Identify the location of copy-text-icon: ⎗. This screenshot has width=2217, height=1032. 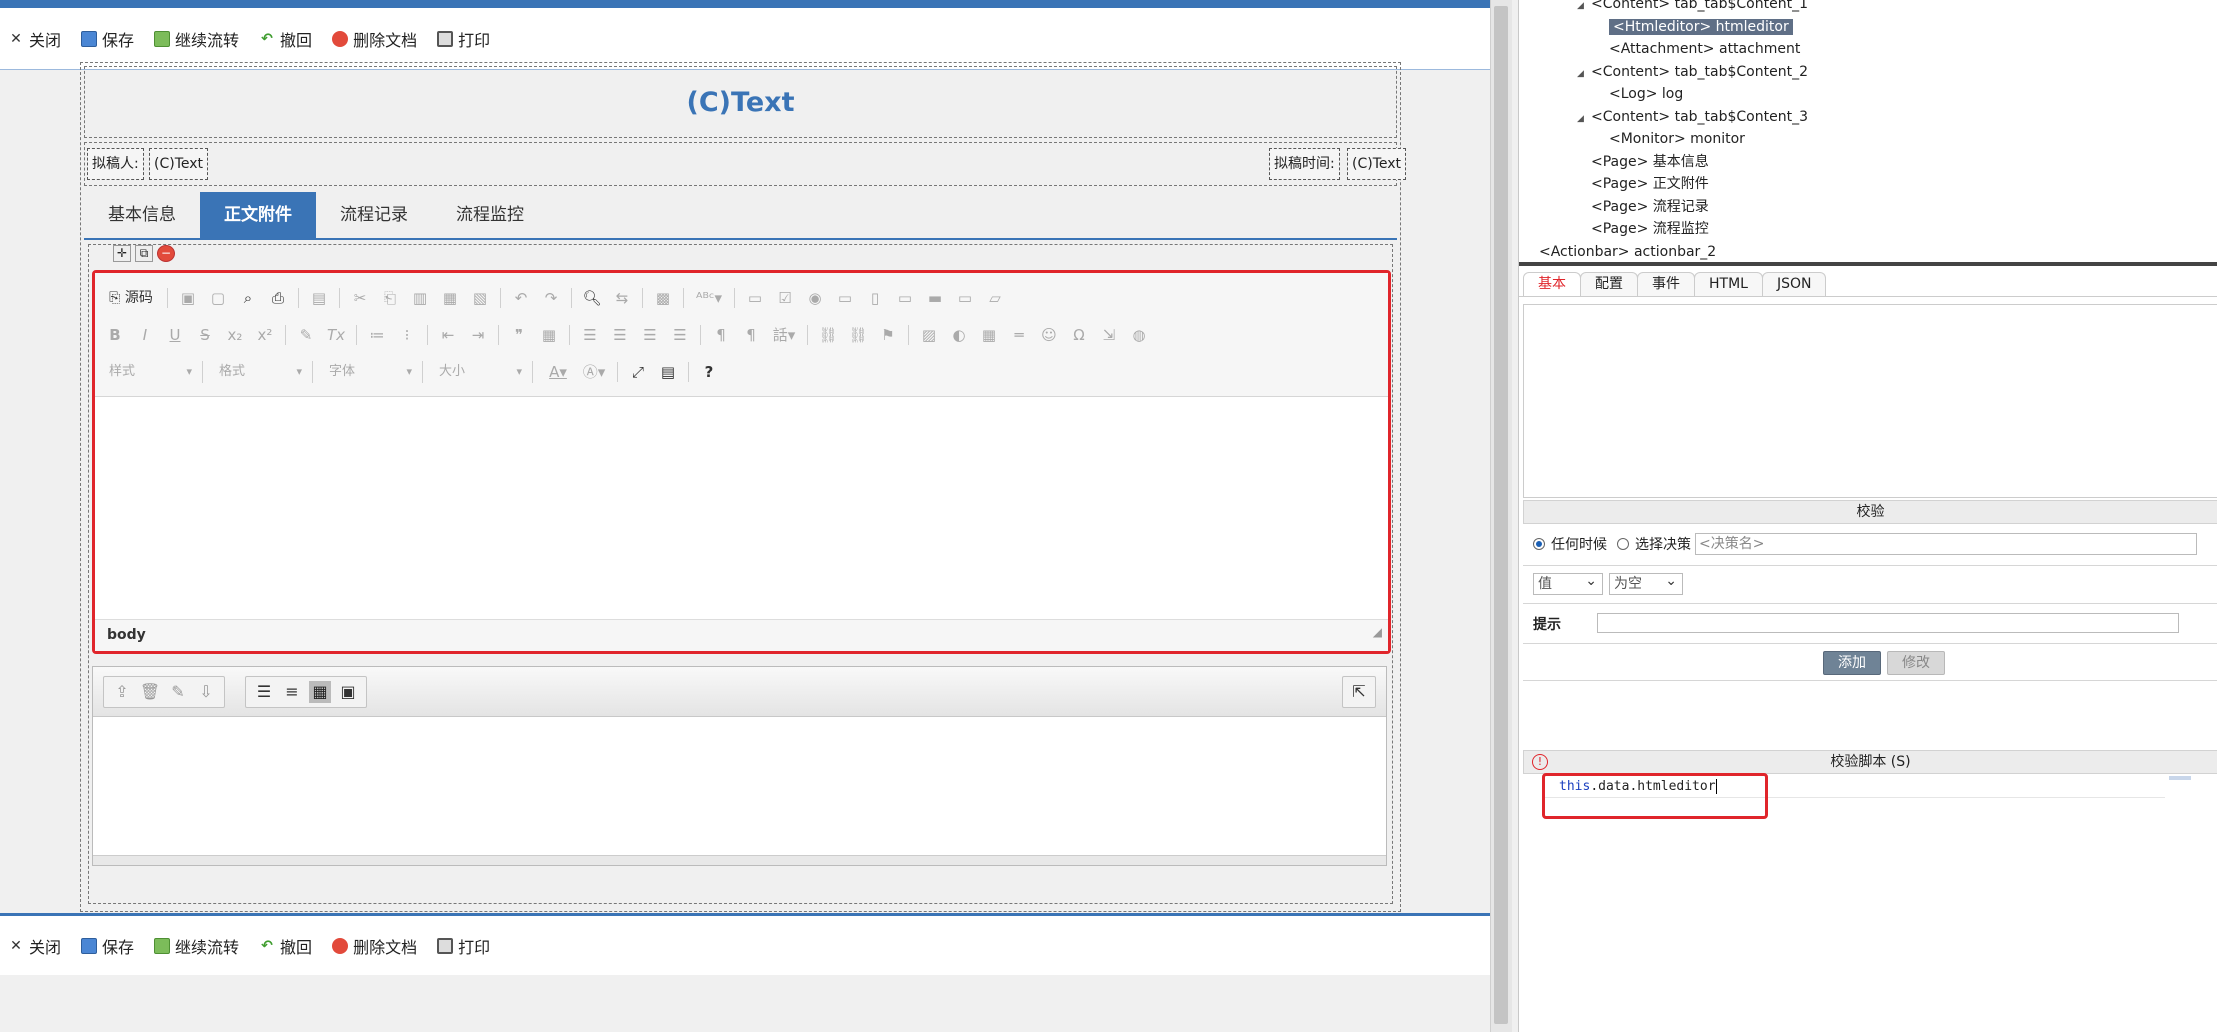
(390, 298).